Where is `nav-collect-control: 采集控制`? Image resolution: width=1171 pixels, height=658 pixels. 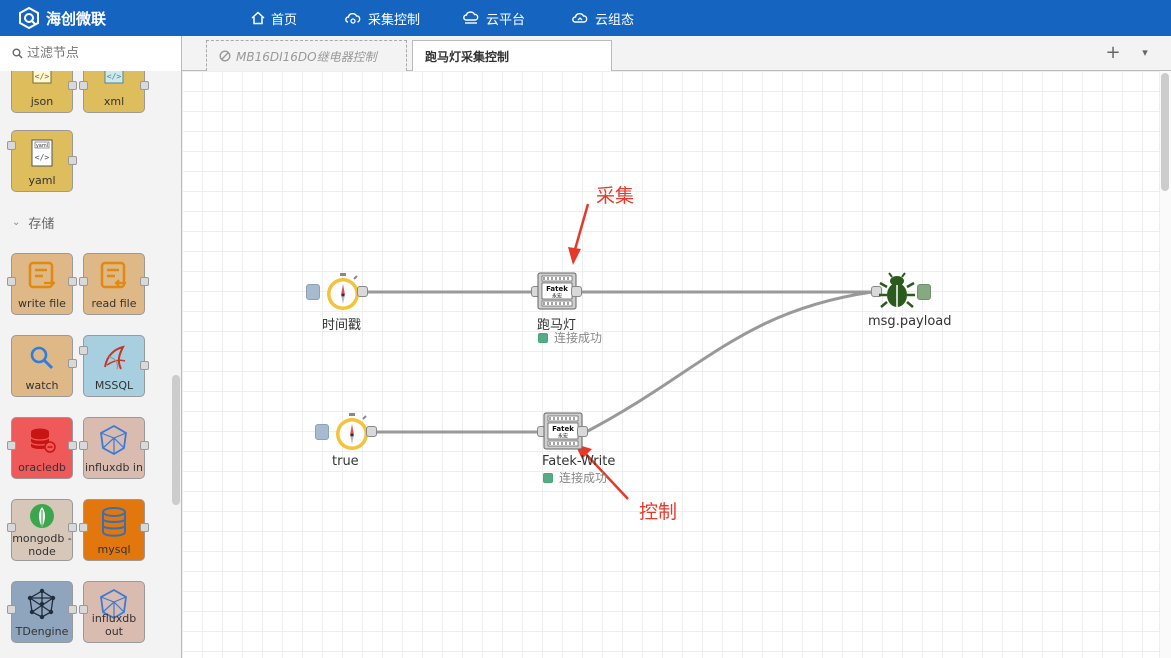
nav-collect-control: 采集控制 is located at coordinates (382, 18).